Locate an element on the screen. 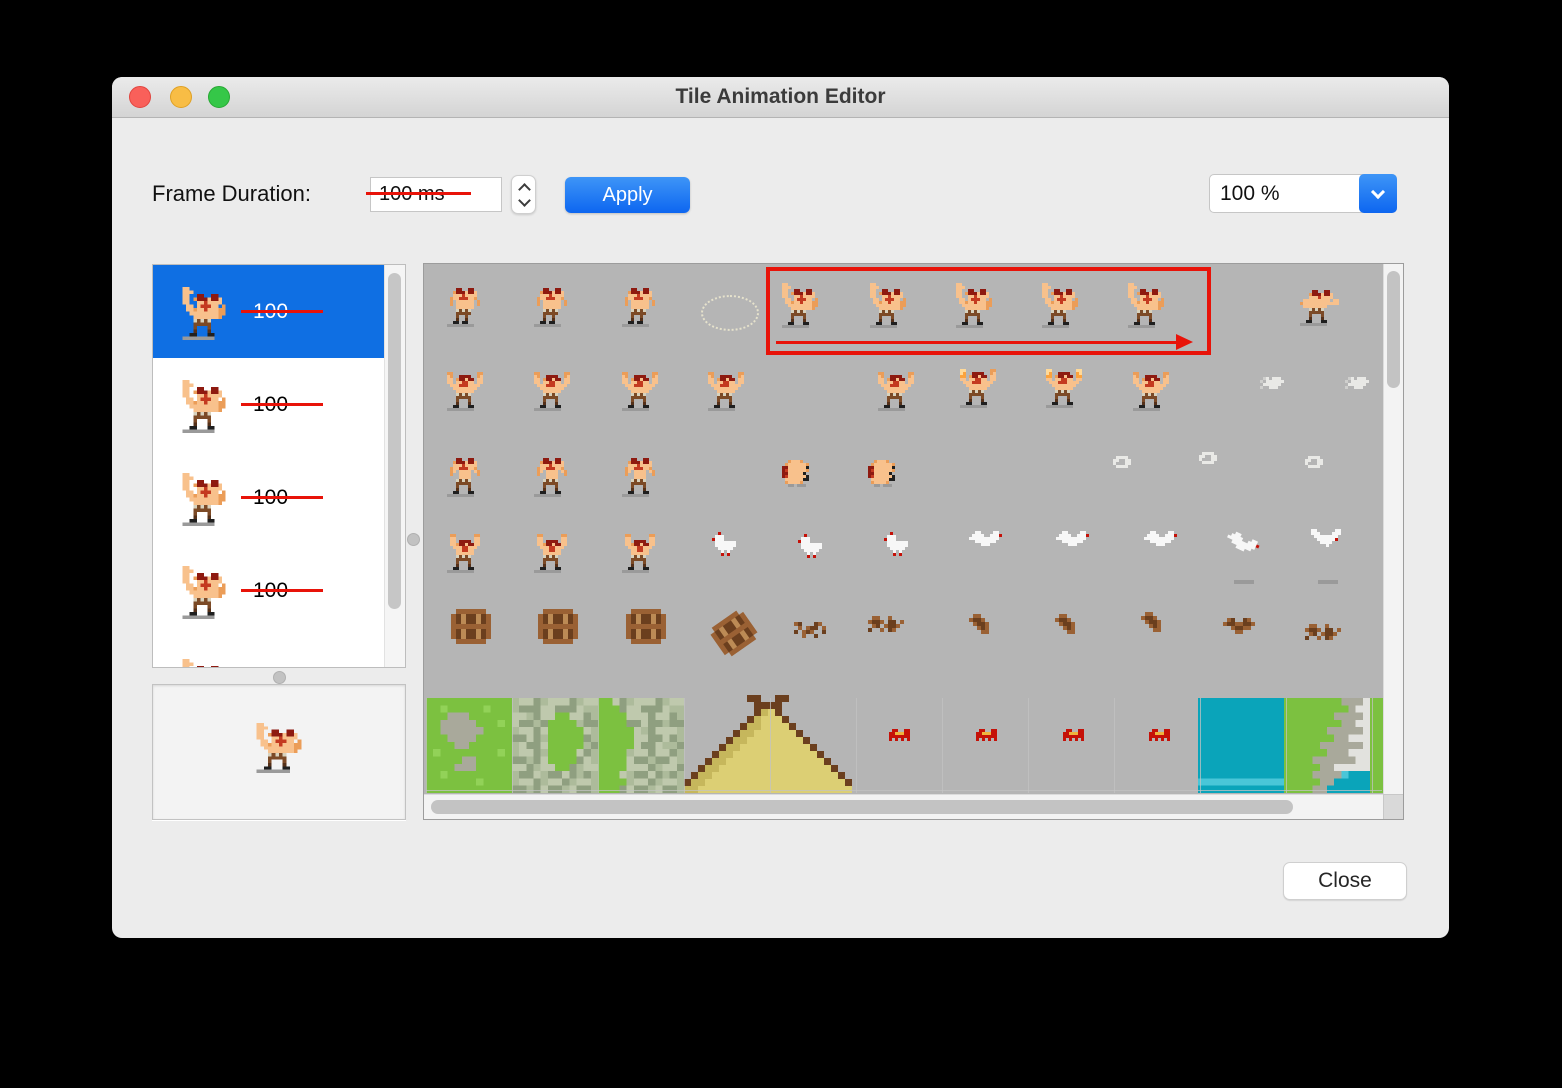 This screenshot has height=1088, width=1562. vertical-splitter-handle is located at coordinates (413, 539).